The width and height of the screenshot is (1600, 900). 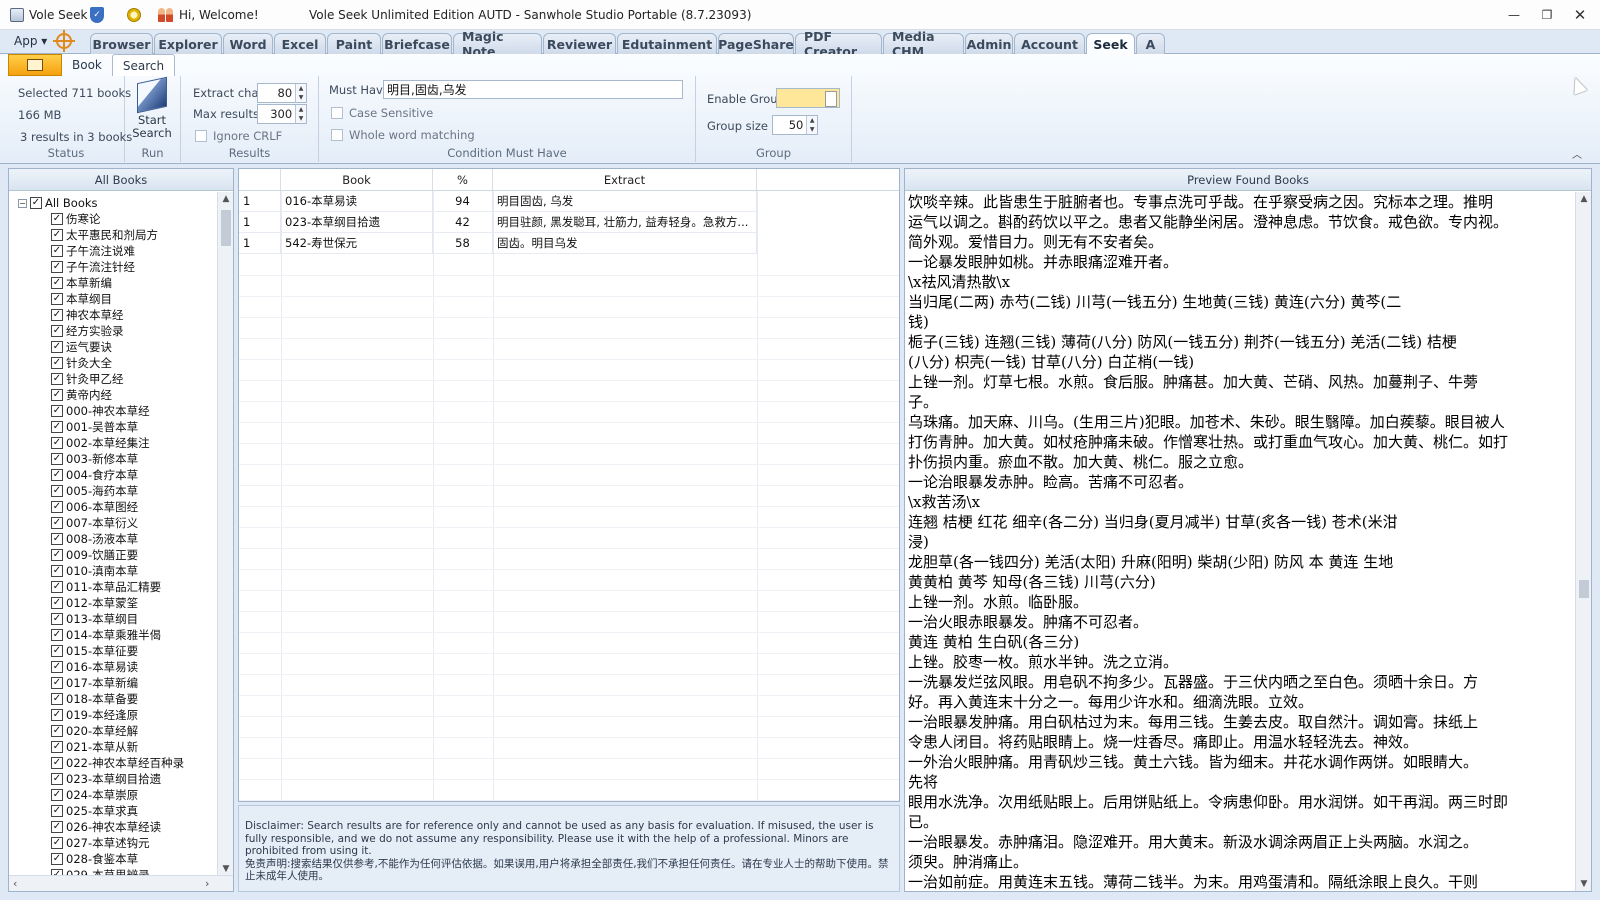 What do you see at coordinates (989, 43) in the screenshot?
I see `tab-admin: Admin` at bounding box center [989, 43].